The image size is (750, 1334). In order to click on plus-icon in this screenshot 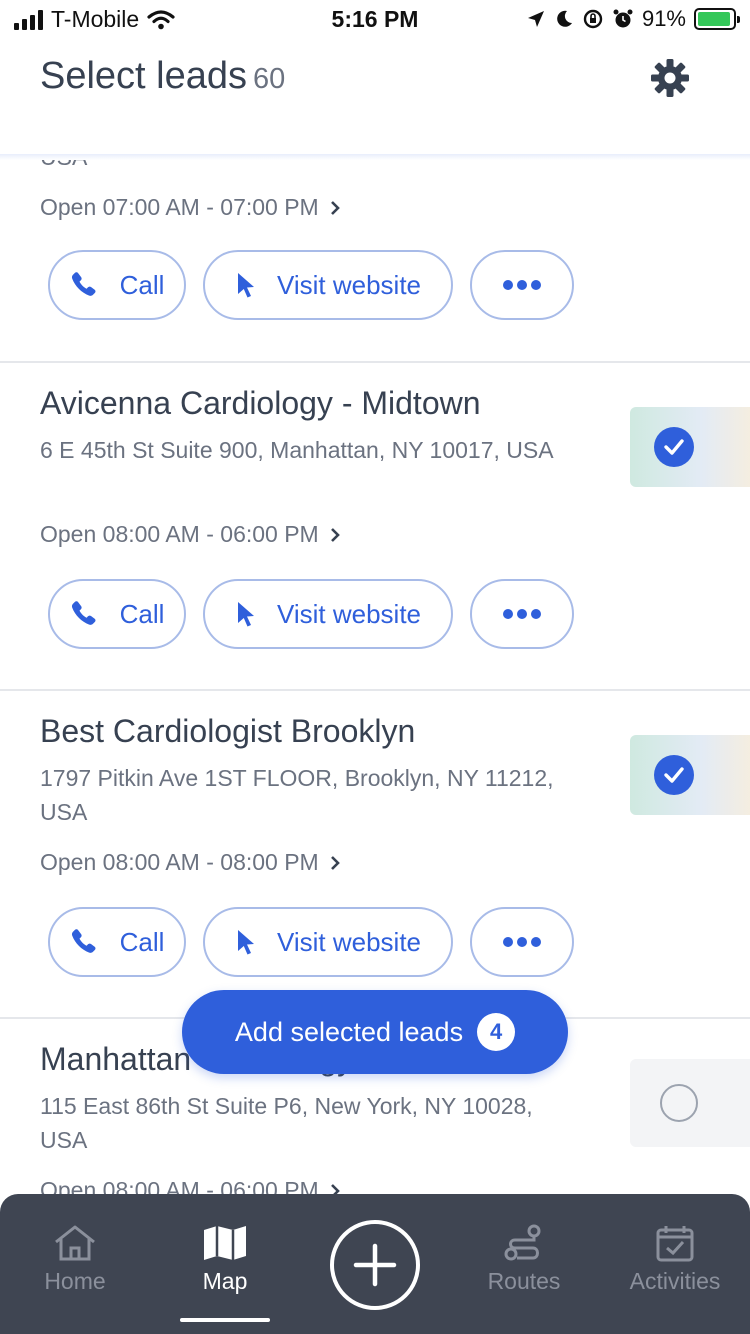, I will do `click(375, 1265)`.